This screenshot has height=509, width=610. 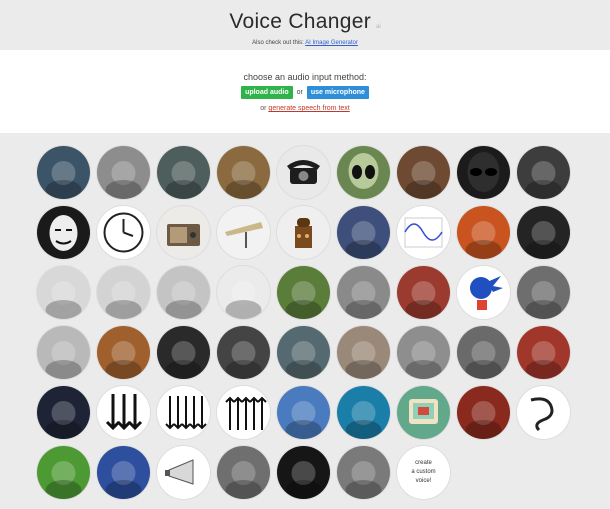 I want to click on snail-icon, so click(x=303, y=300).